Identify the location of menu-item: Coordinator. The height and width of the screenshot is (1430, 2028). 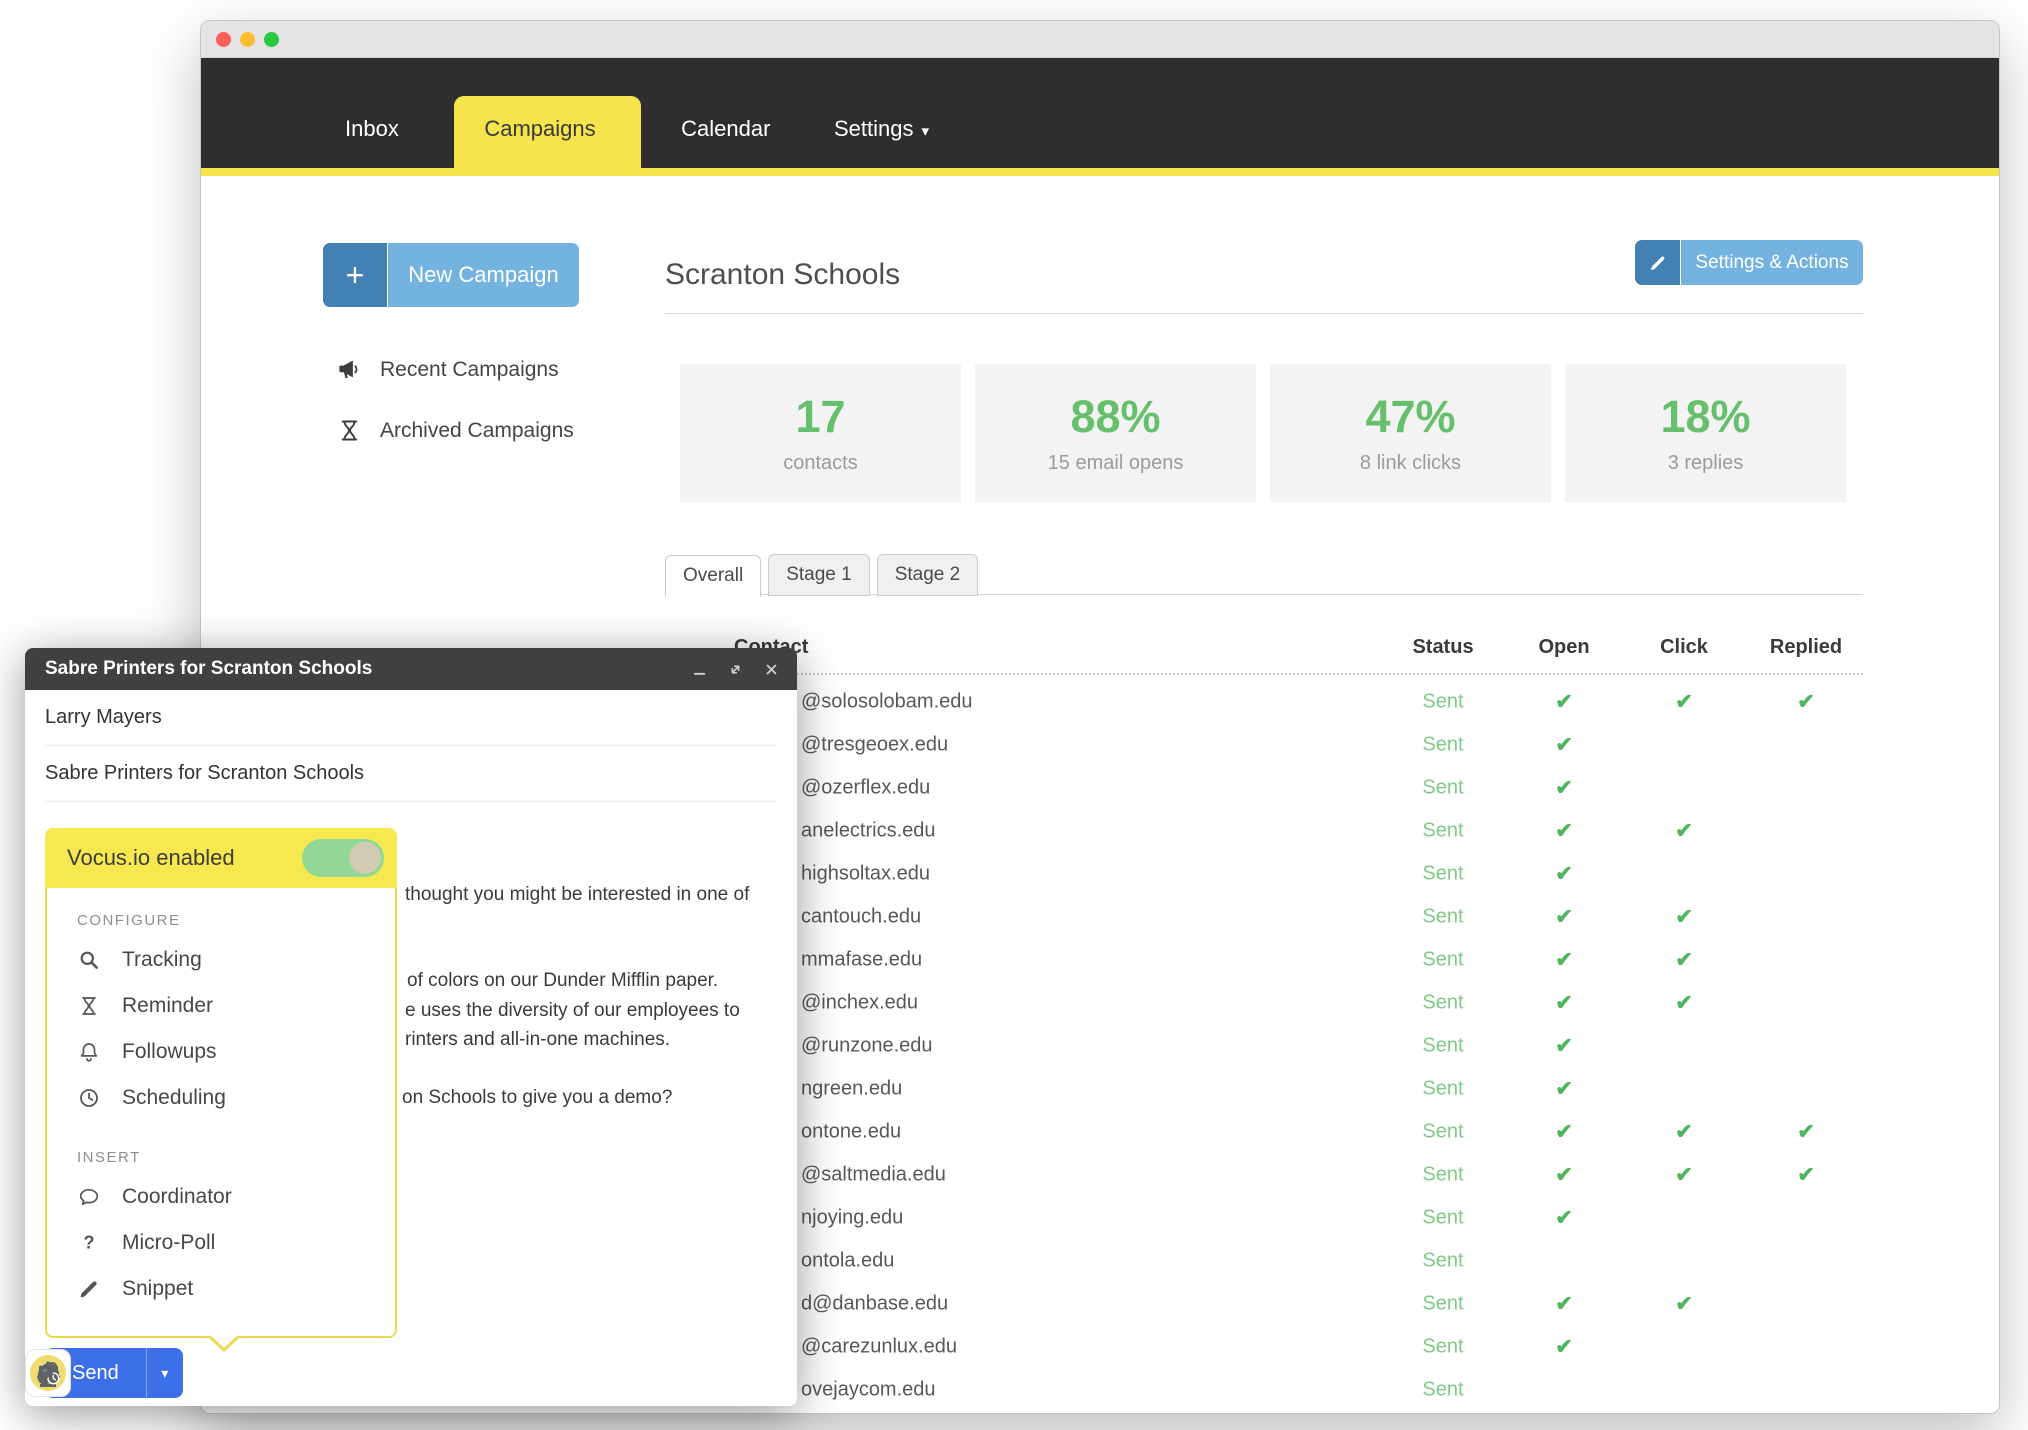
(221, 1197).